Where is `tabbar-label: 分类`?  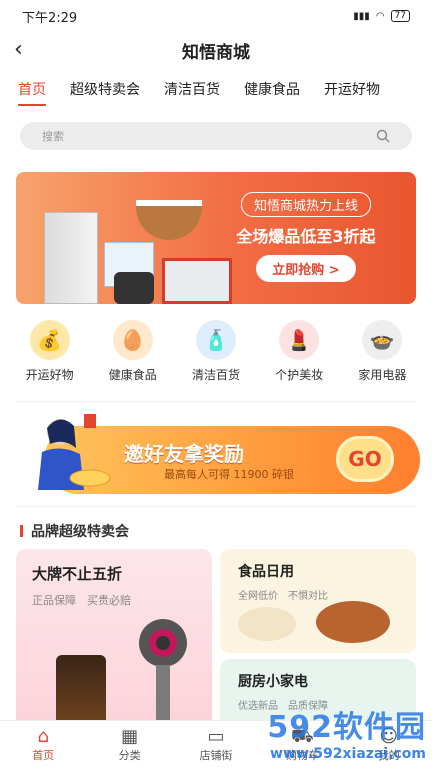
tabbar-label: 分类 is located at coordinates (129, 755).